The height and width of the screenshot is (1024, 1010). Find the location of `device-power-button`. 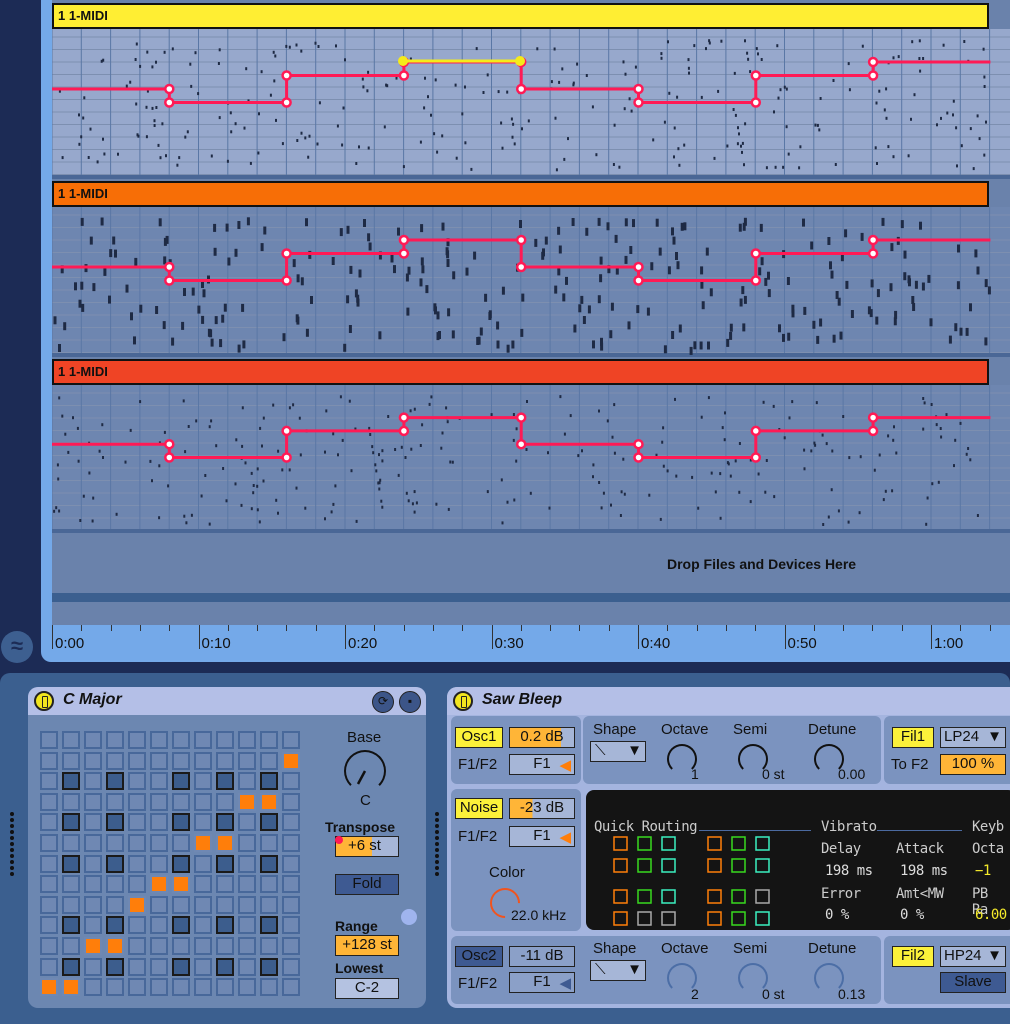

device-power-button is located at coordinates (463, 701).